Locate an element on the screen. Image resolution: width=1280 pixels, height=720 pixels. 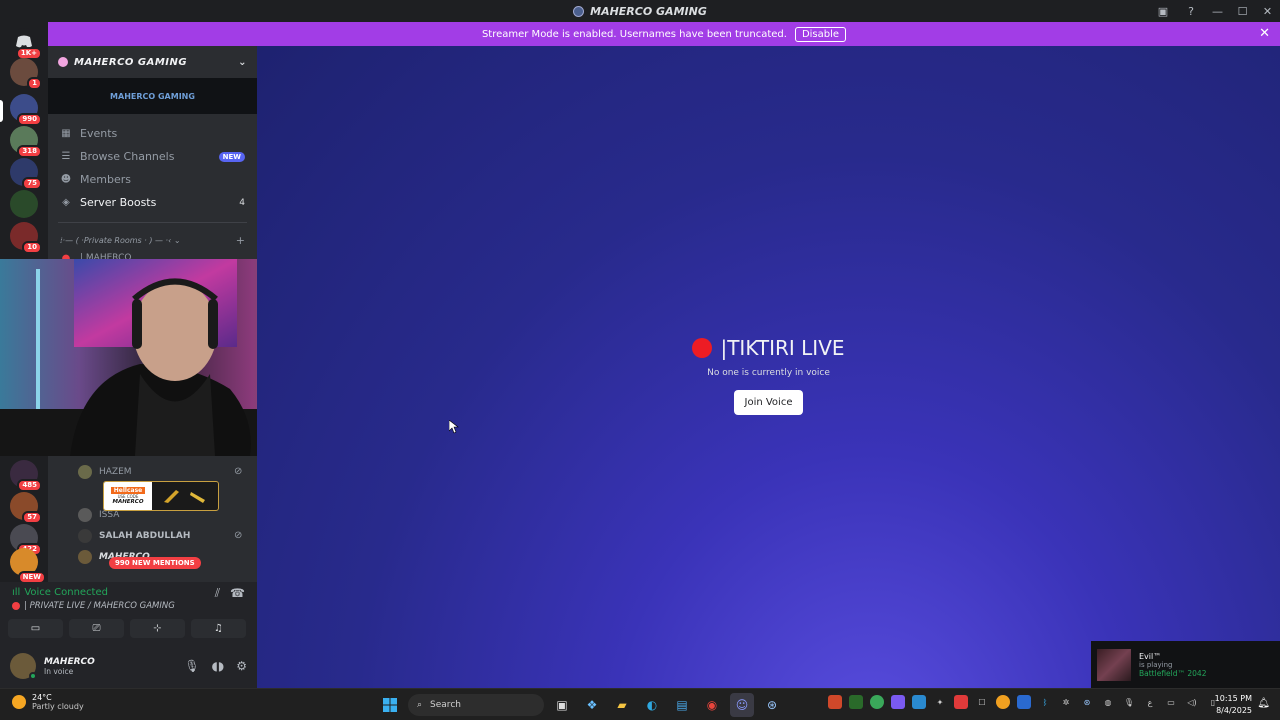
close-window-button: ✕ is located at coordinates (1267, 11).